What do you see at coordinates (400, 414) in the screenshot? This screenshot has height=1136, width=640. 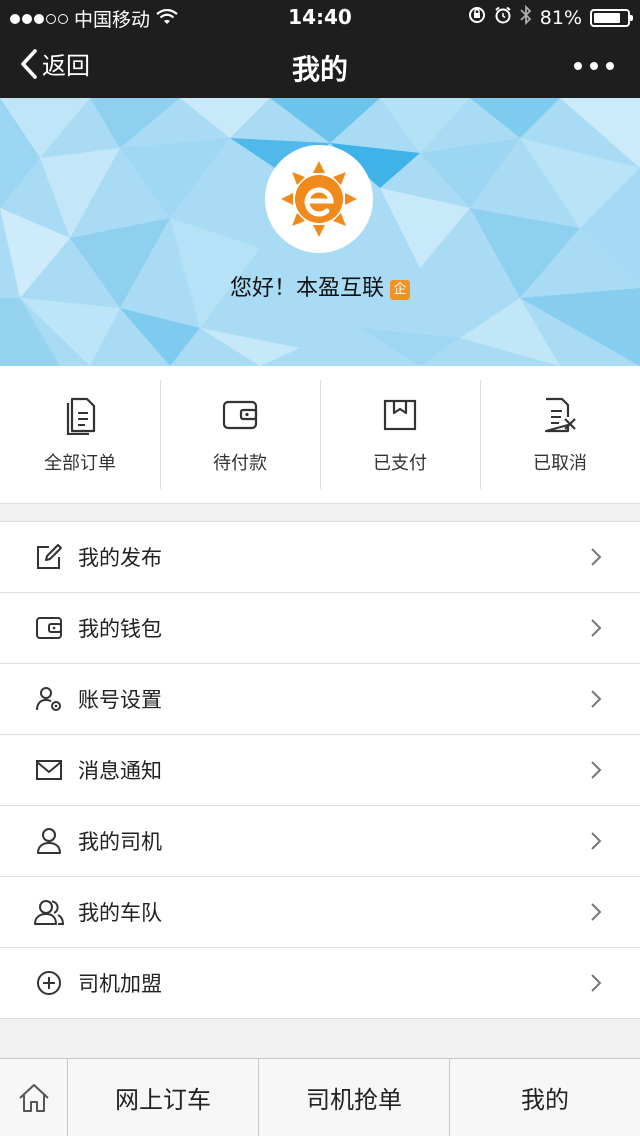 I see `box-icon` at bounding box center [400, 414].